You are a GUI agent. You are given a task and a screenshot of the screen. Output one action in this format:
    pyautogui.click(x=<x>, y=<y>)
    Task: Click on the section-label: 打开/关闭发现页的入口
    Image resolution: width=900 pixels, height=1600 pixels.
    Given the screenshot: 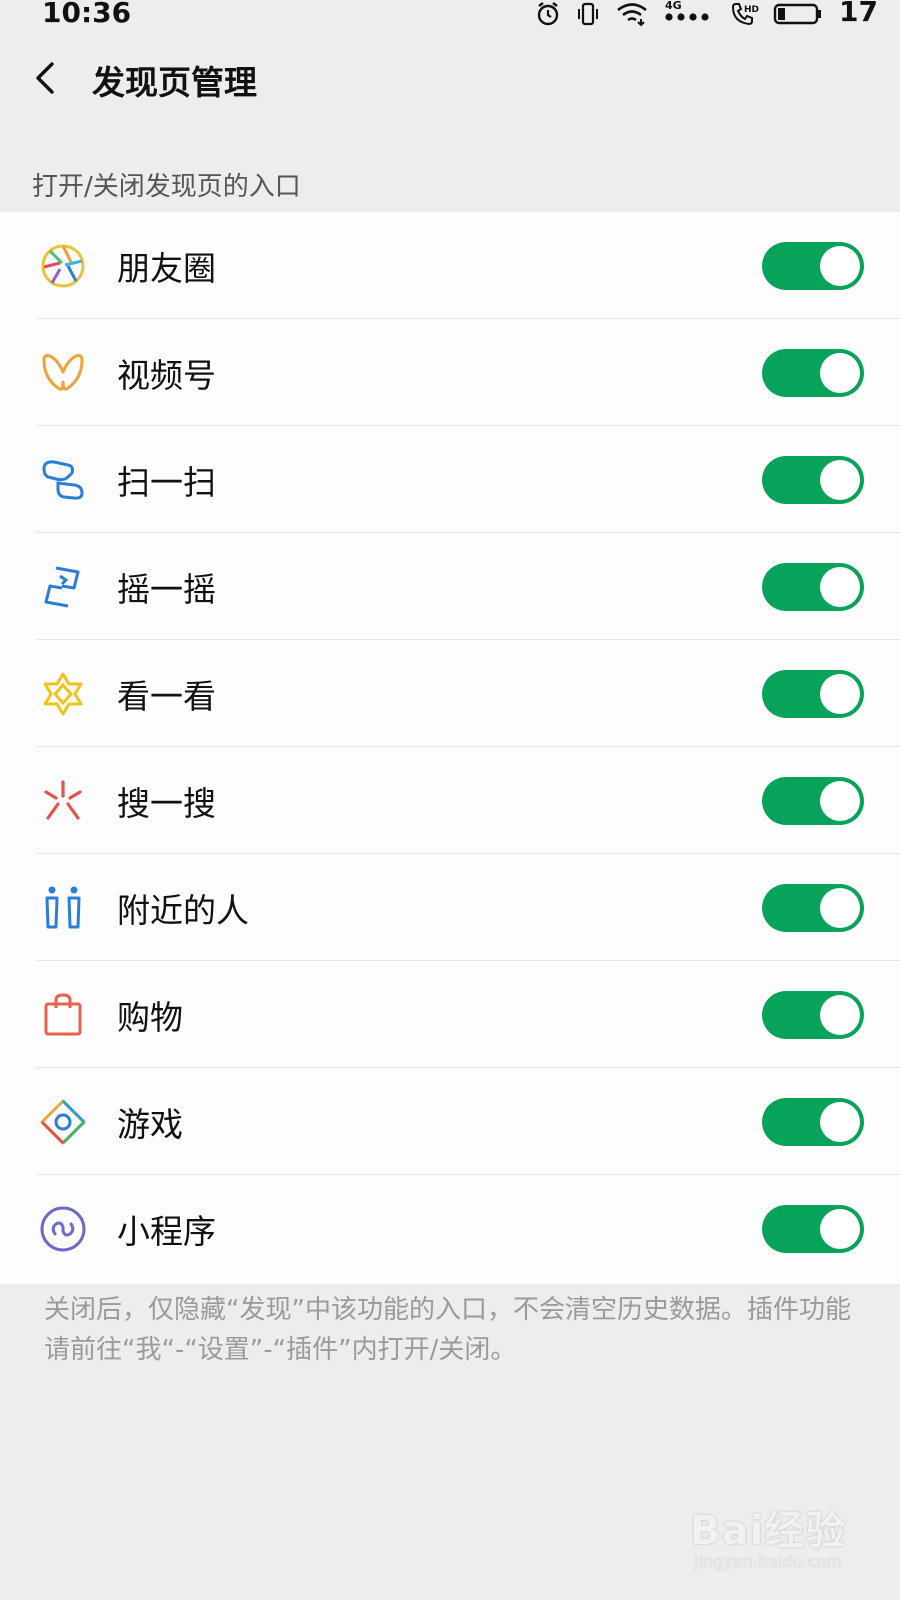 What is the action you would take?
    pyautogui.click(x=166, y=187)
    